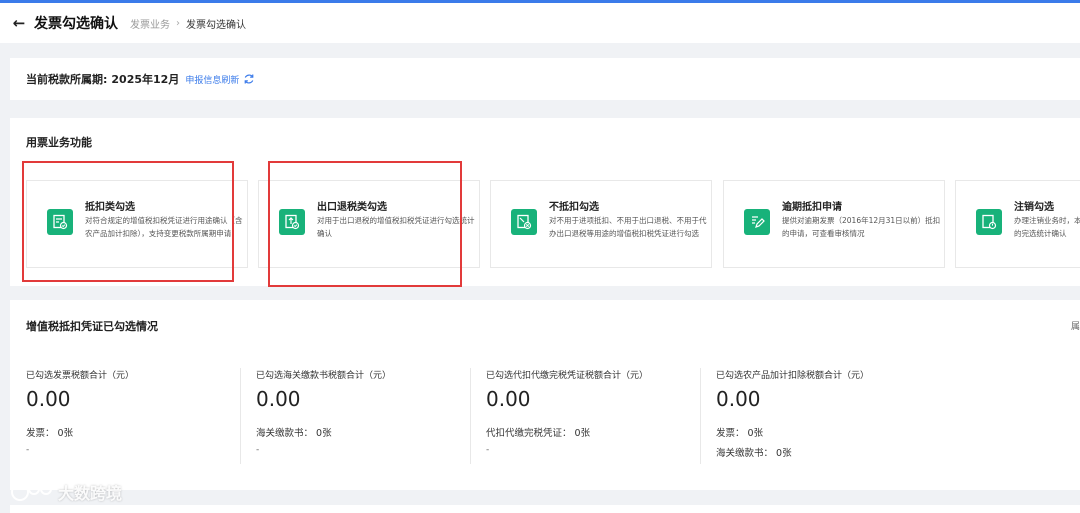 The width and height of the screenshot is (1080, 513). What do you see at coordinates (90, 493) in the screenshot?
I see `watermark-text: 大数跨境` at bounding box center [90, 493].